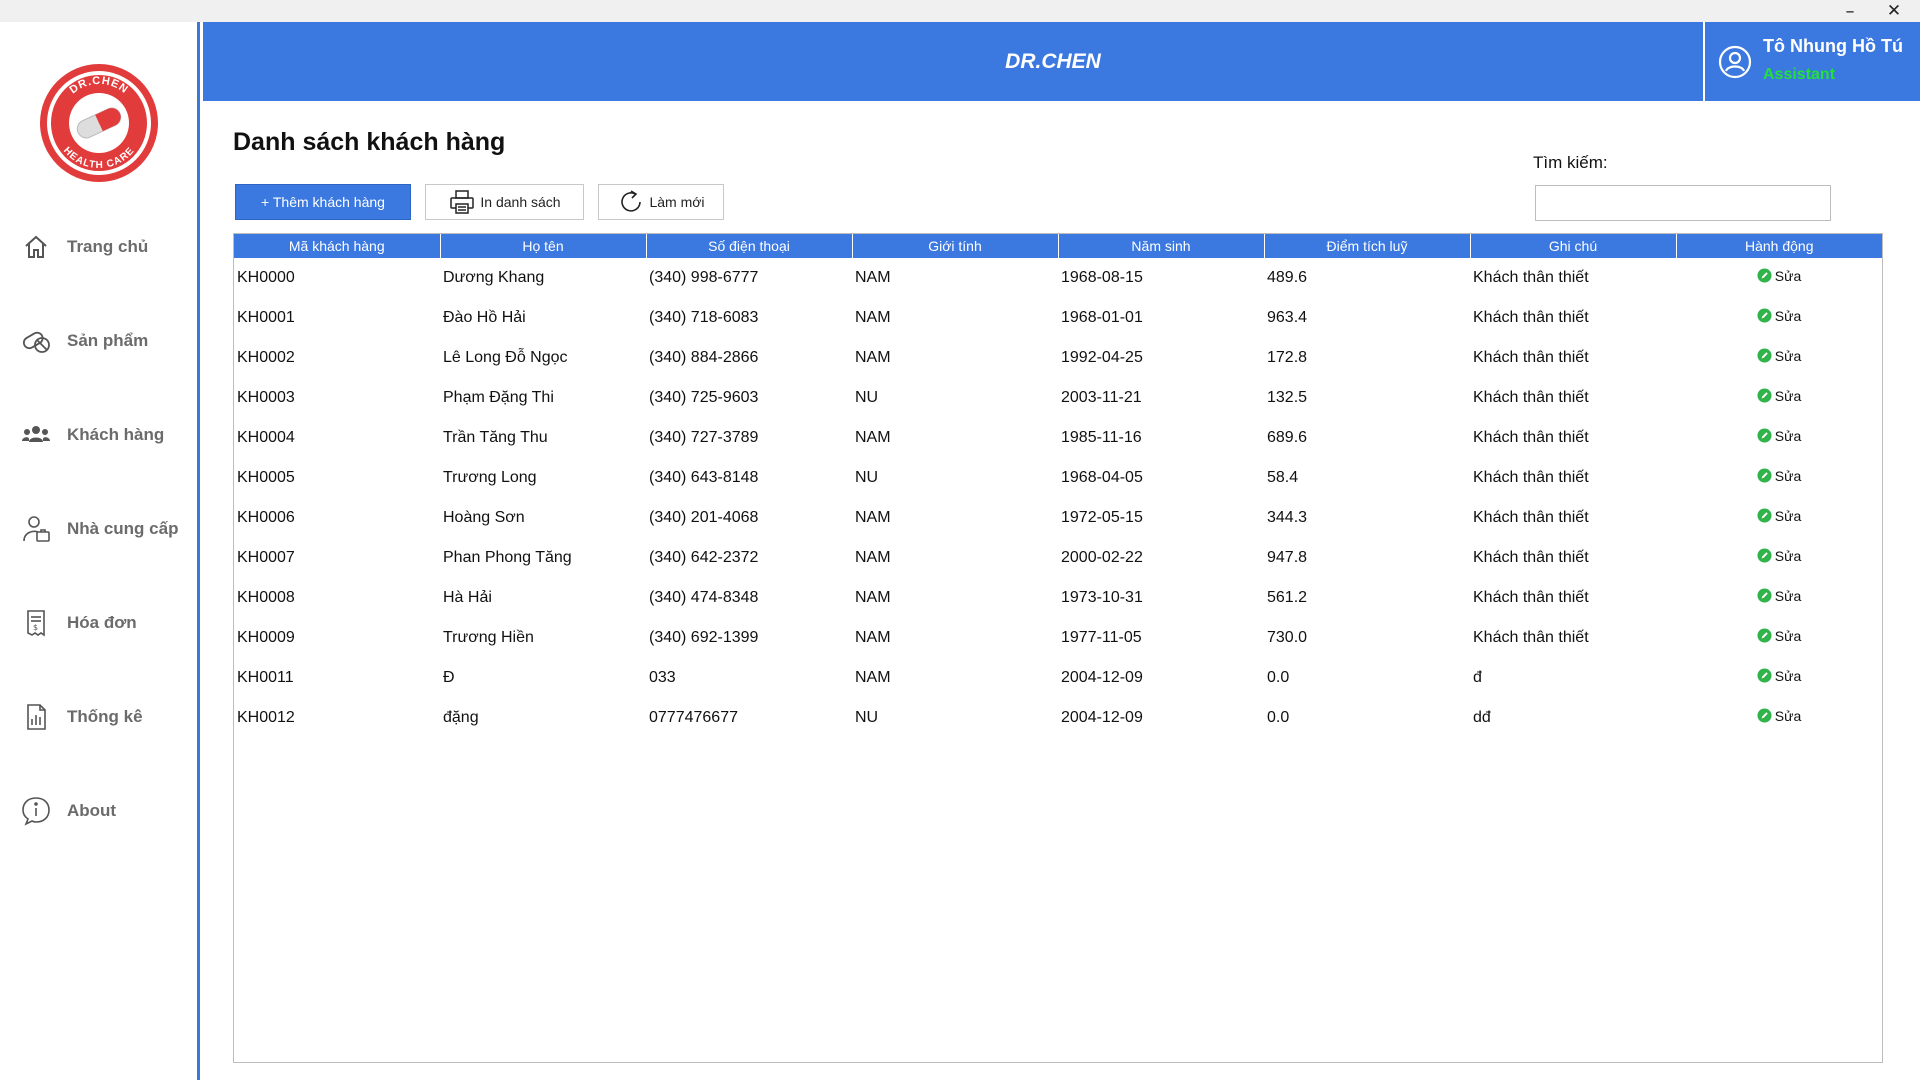 The image size is (1920, 1080). What do you see at coordinates (1894, 11) in the screenshot?
I see `close-button: ✕` at bounding box center [1894, 11].